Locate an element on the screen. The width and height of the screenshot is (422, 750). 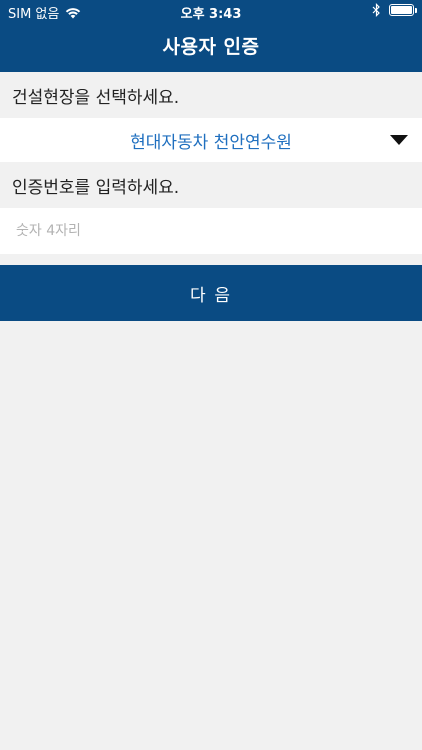
auth-code-label: 인증번호를 입력하세요. is located at coordinates (211, 185).